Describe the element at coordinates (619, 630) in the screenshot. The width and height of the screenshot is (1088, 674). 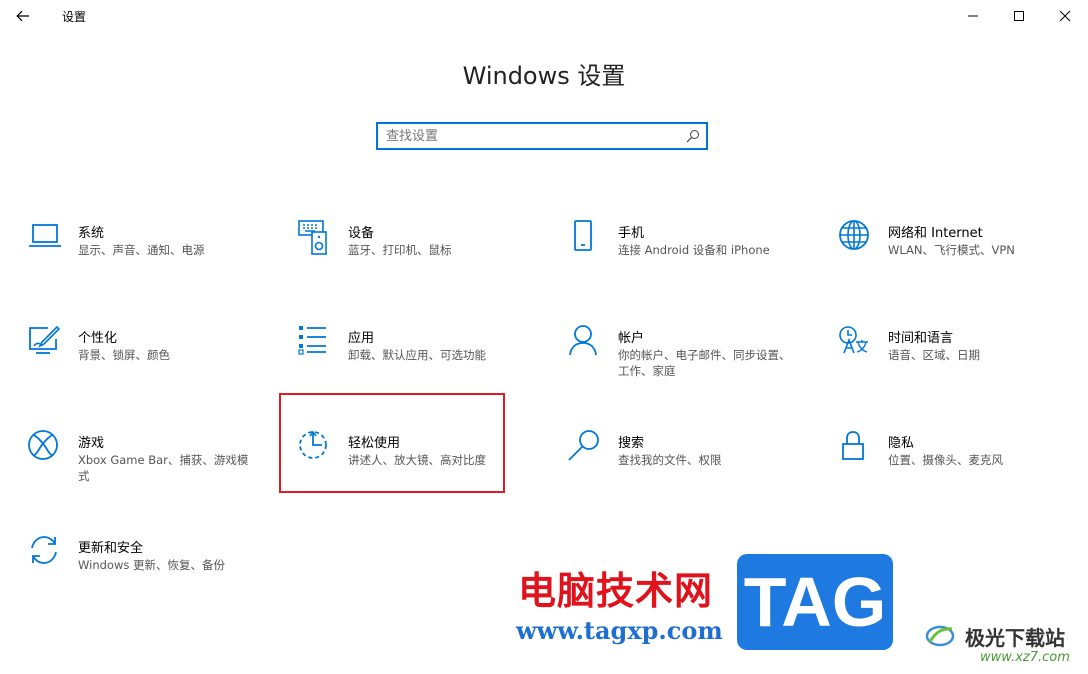
I see `watermark-site-url: www.tagxp.com` at that location.